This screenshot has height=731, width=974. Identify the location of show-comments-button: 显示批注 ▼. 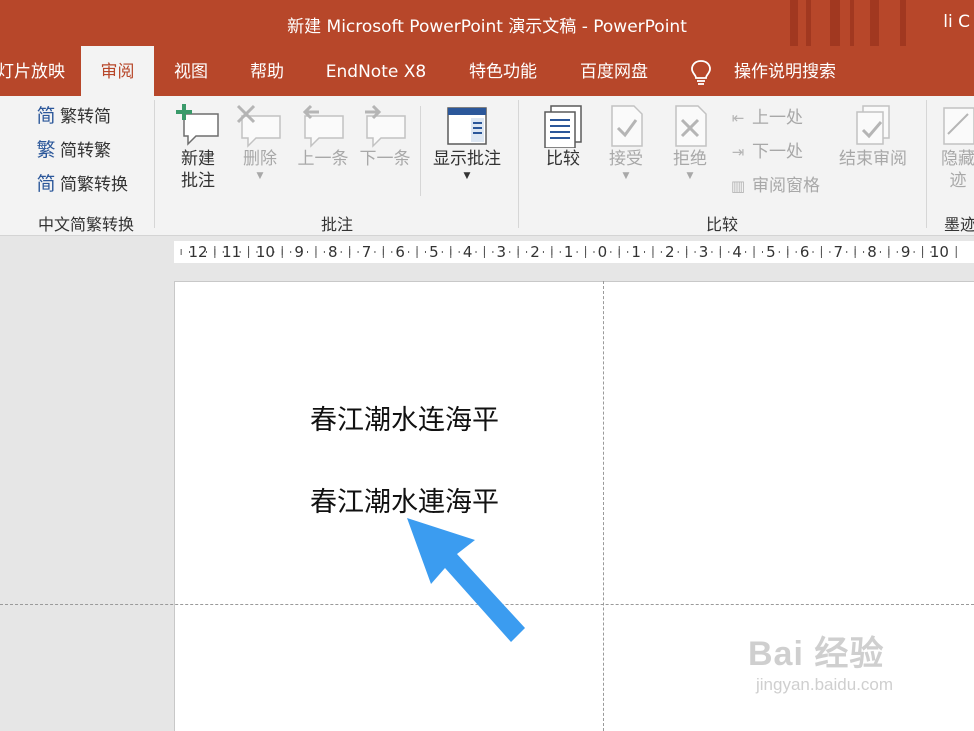
(467, 143).